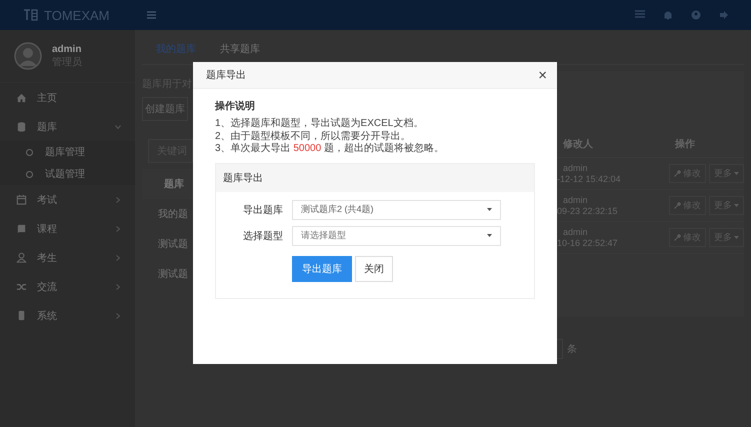 The width and height of the screenshot is (751, 427). Describe the element at coordinates (67, 228) in the screenshot. I see `sidebar-item: 课程` at that location.